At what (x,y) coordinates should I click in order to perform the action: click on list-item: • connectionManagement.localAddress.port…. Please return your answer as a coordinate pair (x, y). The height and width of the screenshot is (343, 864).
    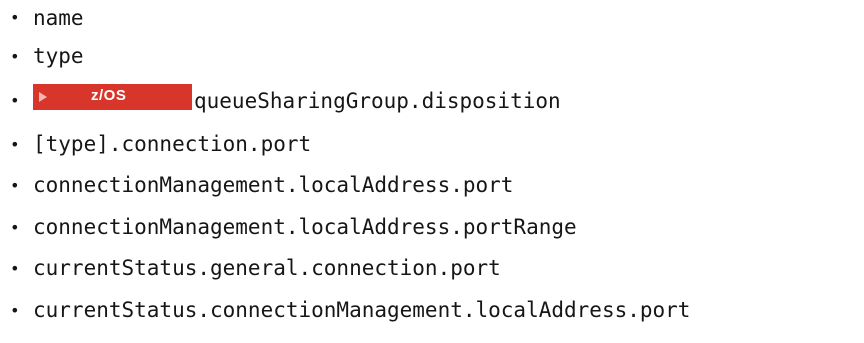
    Looking at the image, I should click on (345, 228).